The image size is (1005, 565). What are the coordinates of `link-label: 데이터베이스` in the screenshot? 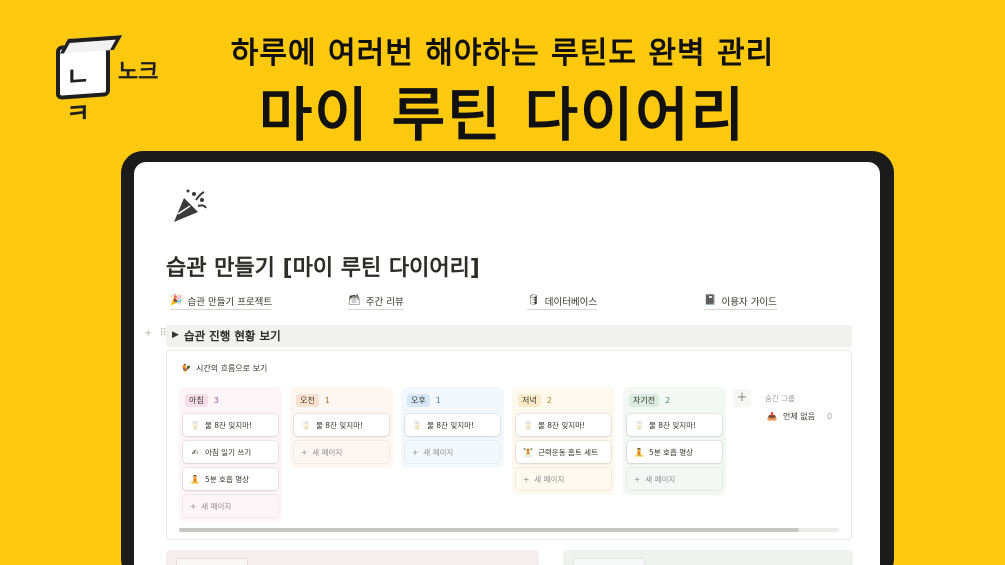 It's located at (571, 302).